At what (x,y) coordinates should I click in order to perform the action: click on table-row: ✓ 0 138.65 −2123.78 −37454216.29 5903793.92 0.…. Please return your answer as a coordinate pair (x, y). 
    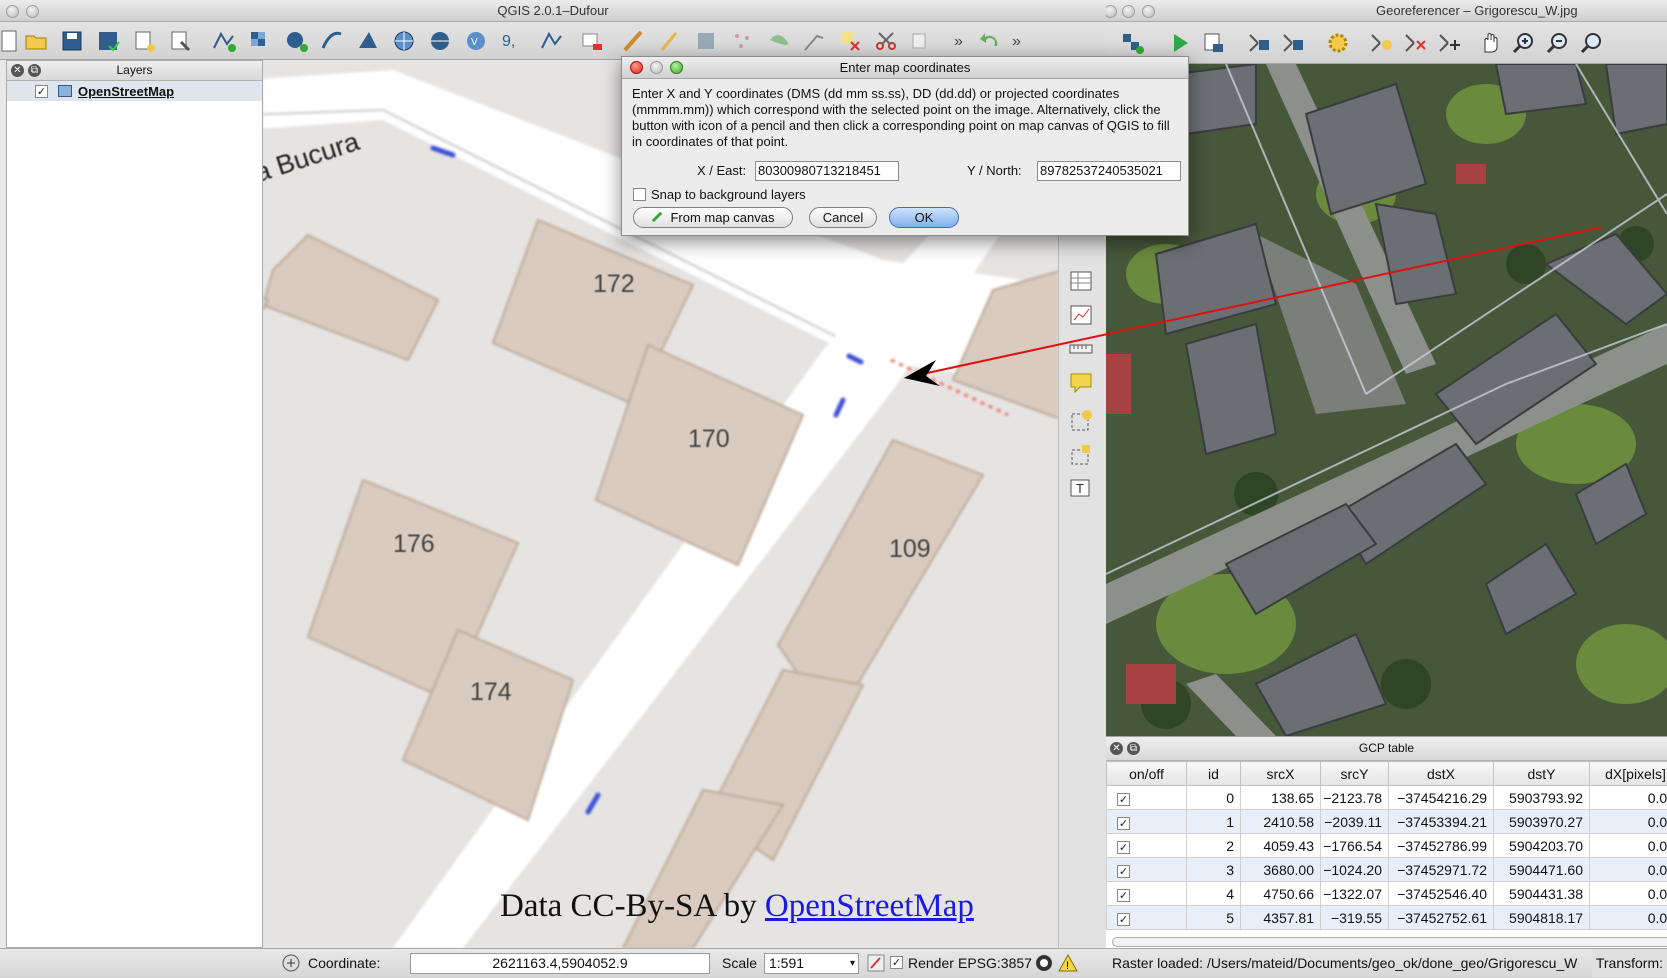
    Looking at the image, I should click on (1386, 797).